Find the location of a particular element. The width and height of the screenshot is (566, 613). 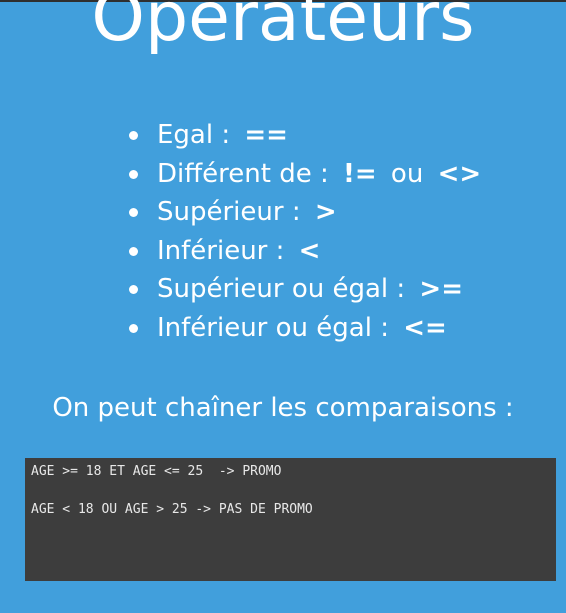

operator-symbol: != is located at coordinates (360, 173).